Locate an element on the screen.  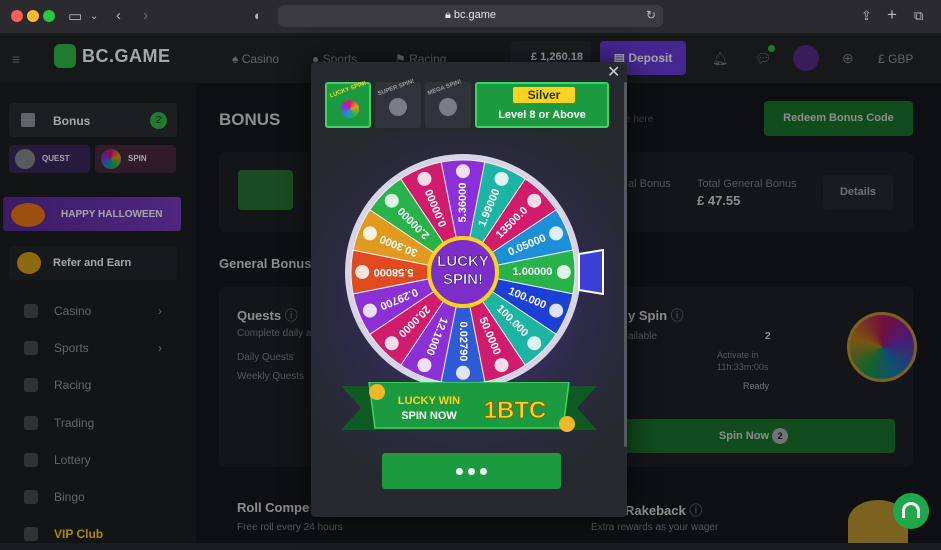
wheel-segment-value: 5.36000 is located at coordinates (463, 203).